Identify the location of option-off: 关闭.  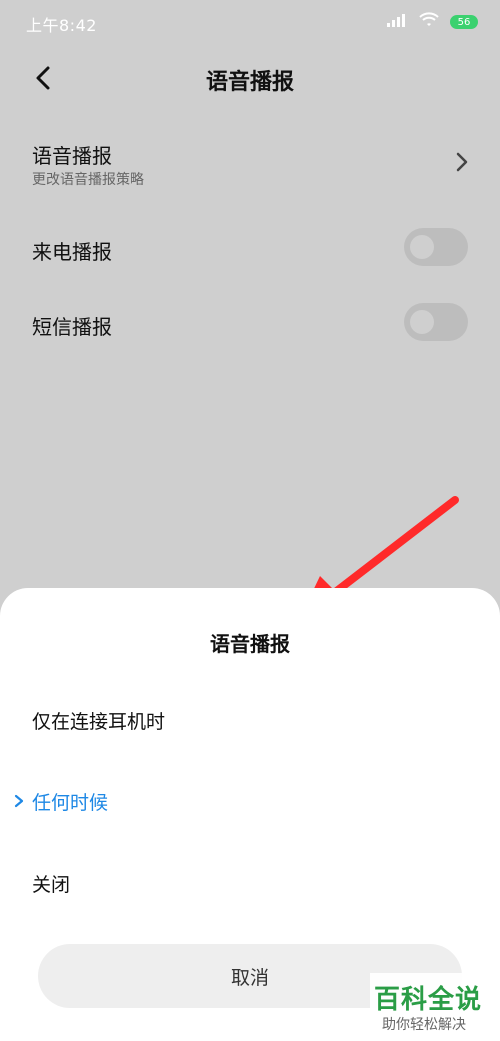
(51, 883).